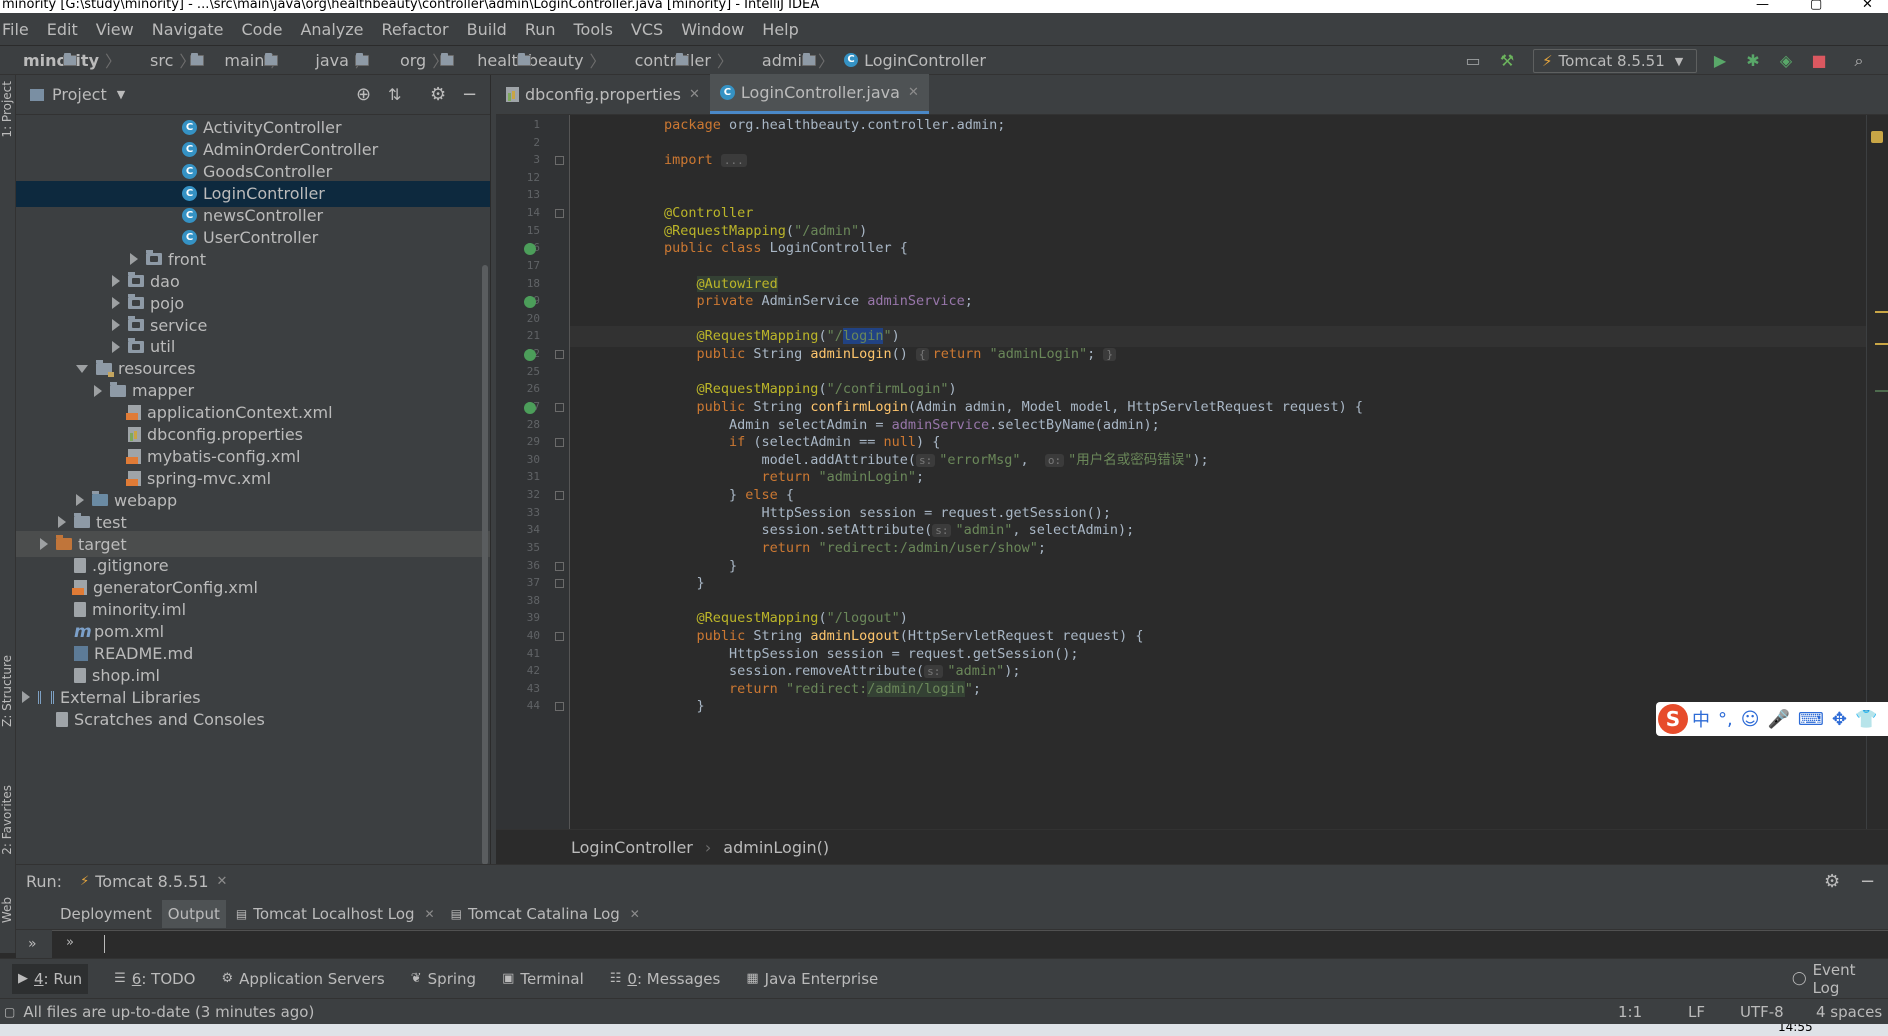 Image resolution: width=1888 pixels, height=1036 pixels. What do you see at coordinates (1725, 719) in the screenshot?
I see `punctuation-icon: °,` at bounding box center [1725, 719].